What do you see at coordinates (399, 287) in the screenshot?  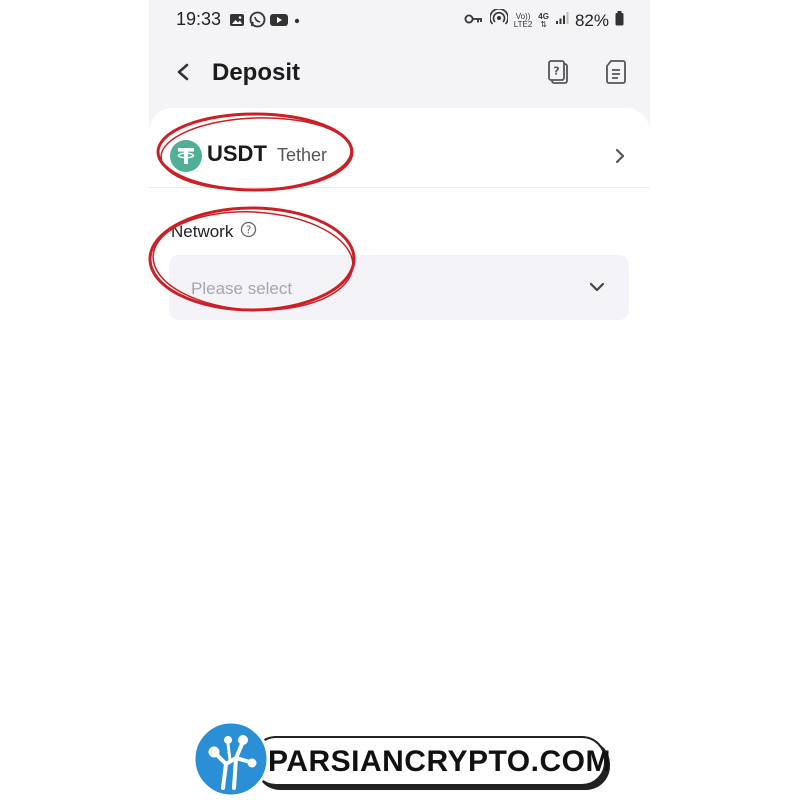 I see `network-select: Please select` at bounding box center [399, 287].